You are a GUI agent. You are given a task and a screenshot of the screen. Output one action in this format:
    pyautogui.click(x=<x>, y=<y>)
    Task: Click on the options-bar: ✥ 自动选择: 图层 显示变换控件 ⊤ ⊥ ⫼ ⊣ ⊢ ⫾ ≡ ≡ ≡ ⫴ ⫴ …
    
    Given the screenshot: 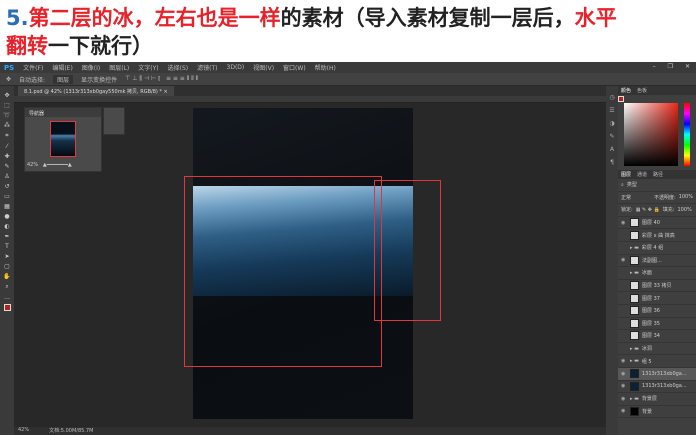 What is the action you would take?
    pyautogui.click(x=348, y=79)
    